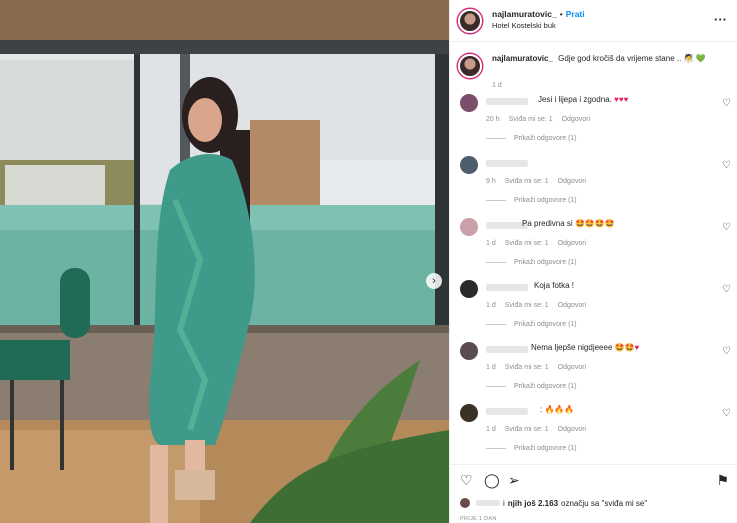 The width and height of the screenshot is (737, 523). Describe the element at coordinates (627, 347) in the screenshot. I see `comment-emoji: 🤩🤩♥` at that location.